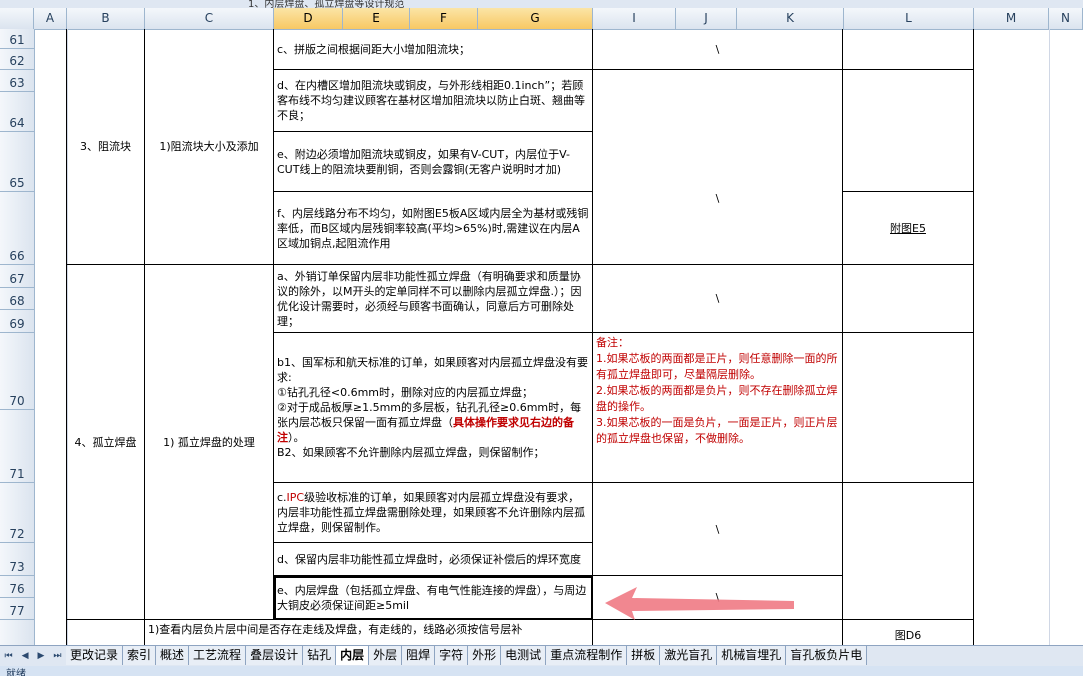 The height and width of the screenshot is (676, 1083). I want to click on cell-c-isolated-pad: 1) 孤立焊盘的处理, so click(209, 442).